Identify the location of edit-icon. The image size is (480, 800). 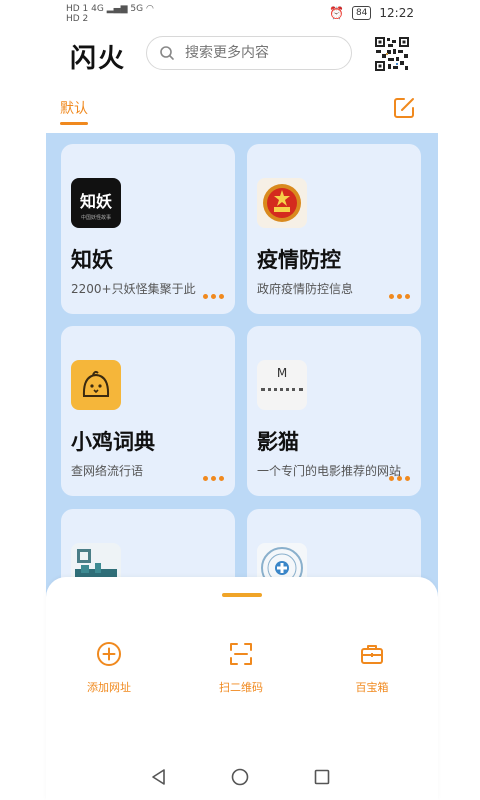
(404, 108).